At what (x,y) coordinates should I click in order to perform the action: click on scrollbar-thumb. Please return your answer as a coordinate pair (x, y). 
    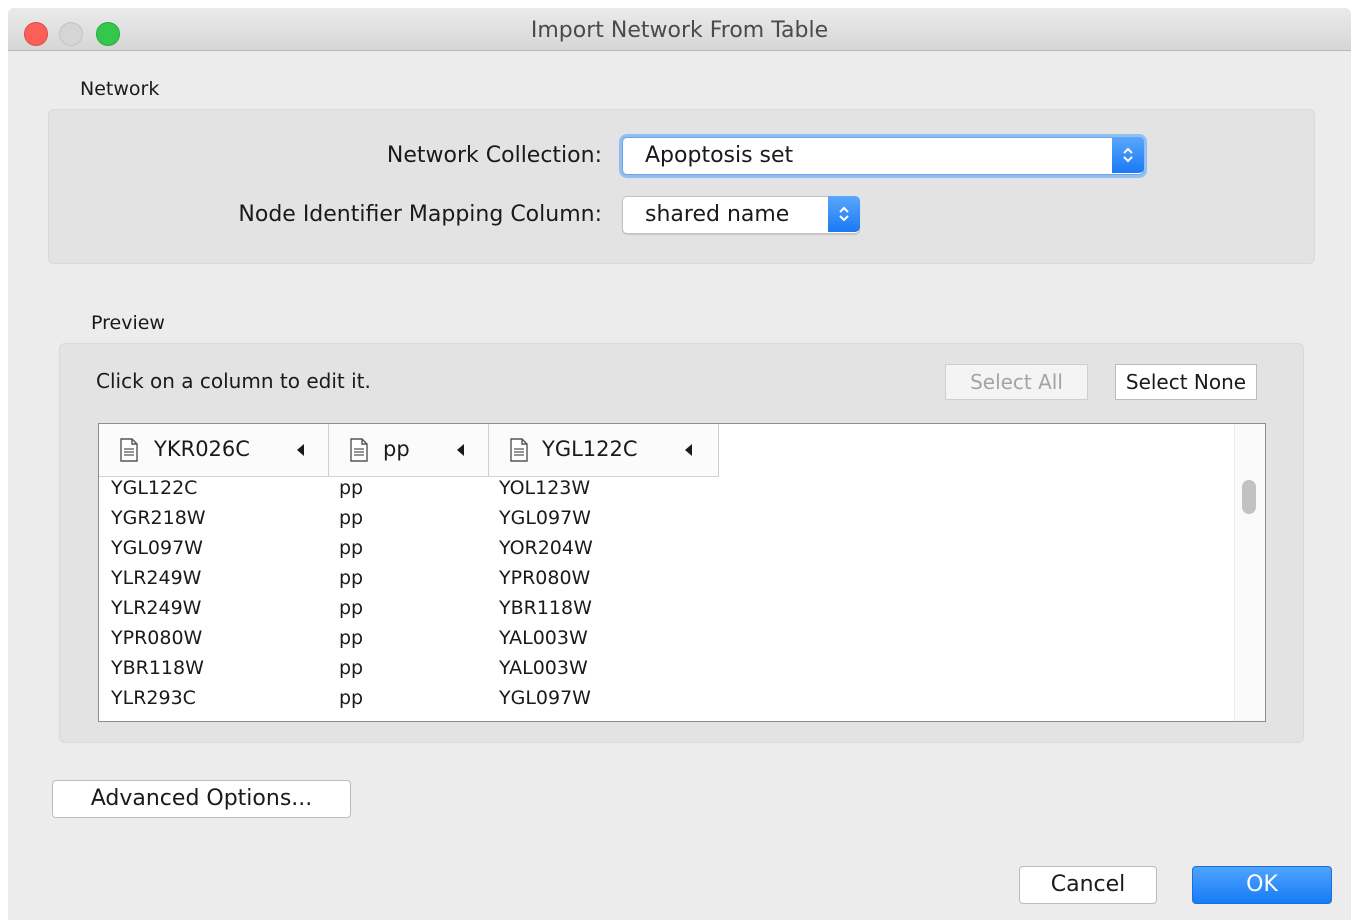
    Looking at the image, I should click on (1249, 497).